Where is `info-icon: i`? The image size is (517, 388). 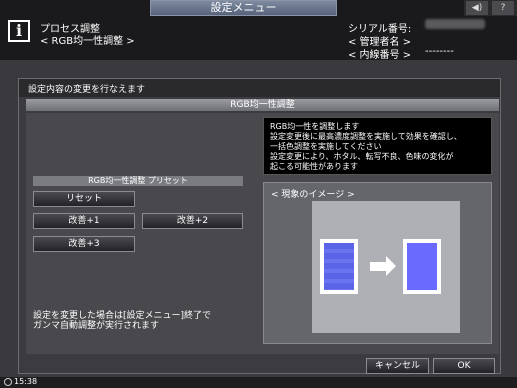 info-icon: i is located at coordinates (19, 31).